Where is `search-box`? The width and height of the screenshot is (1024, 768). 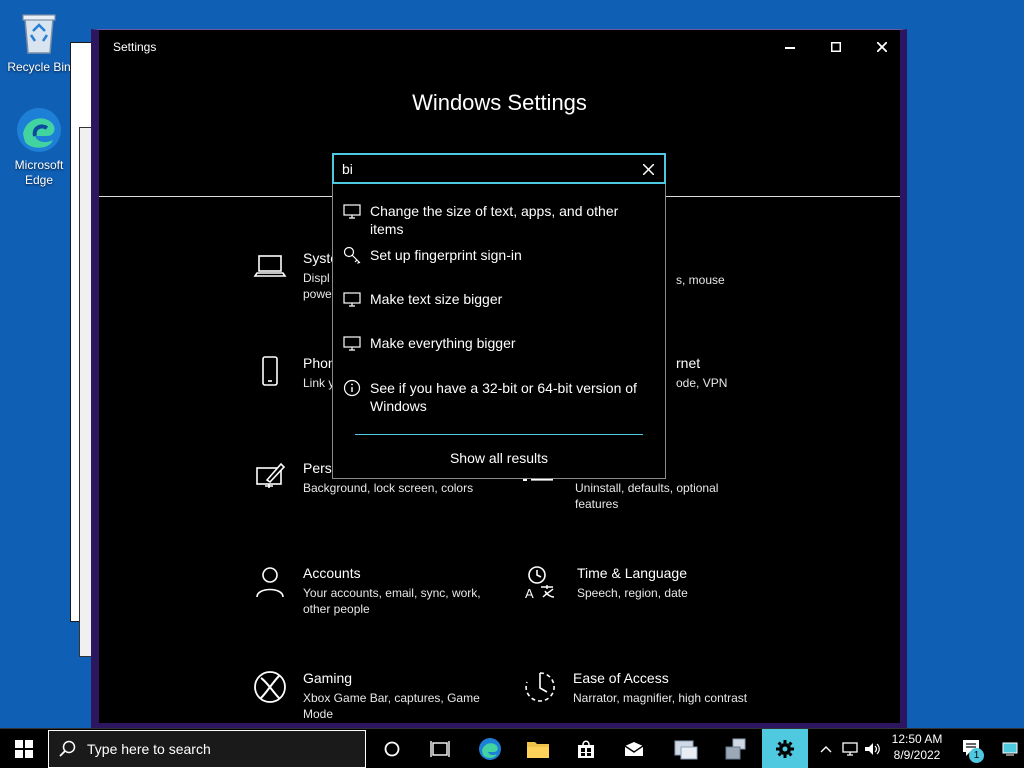 search-box is located at coordinates (499, 168).